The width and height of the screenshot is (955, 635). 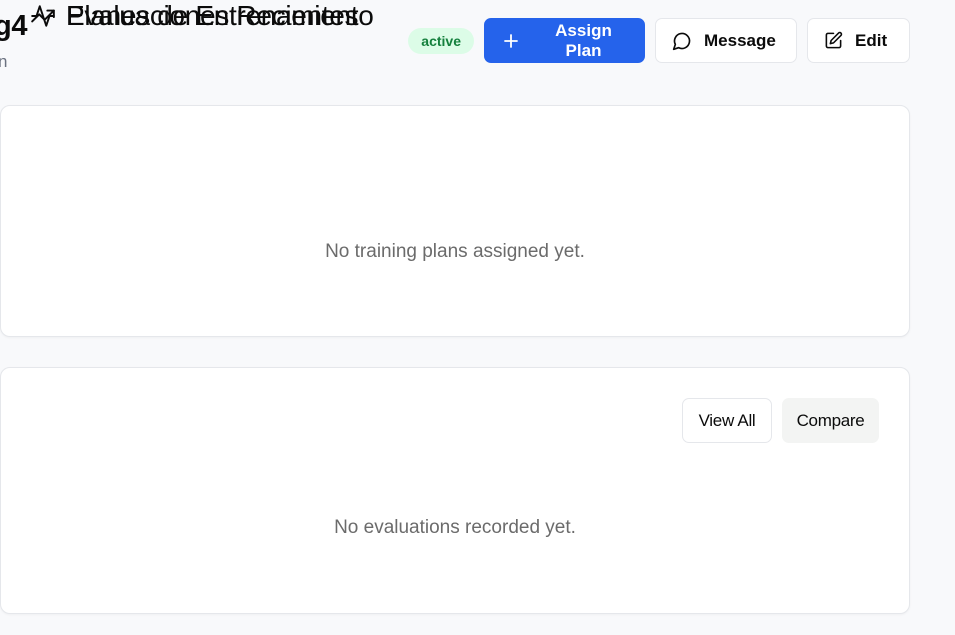 I want to click on edit-button: Edit, so click(x=858, y=40).